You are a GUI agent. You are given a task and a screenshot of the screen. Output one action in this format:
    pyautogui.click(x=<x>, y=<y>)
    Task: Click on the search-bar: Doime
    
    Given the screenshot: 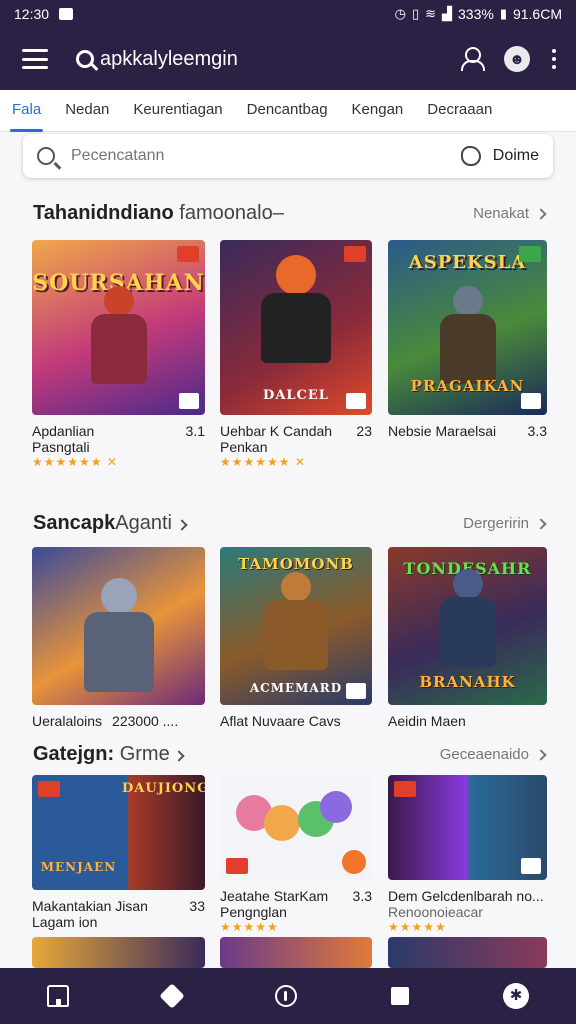 What is the action you would take?
    pyautogui.click(x=288, y=156)
    